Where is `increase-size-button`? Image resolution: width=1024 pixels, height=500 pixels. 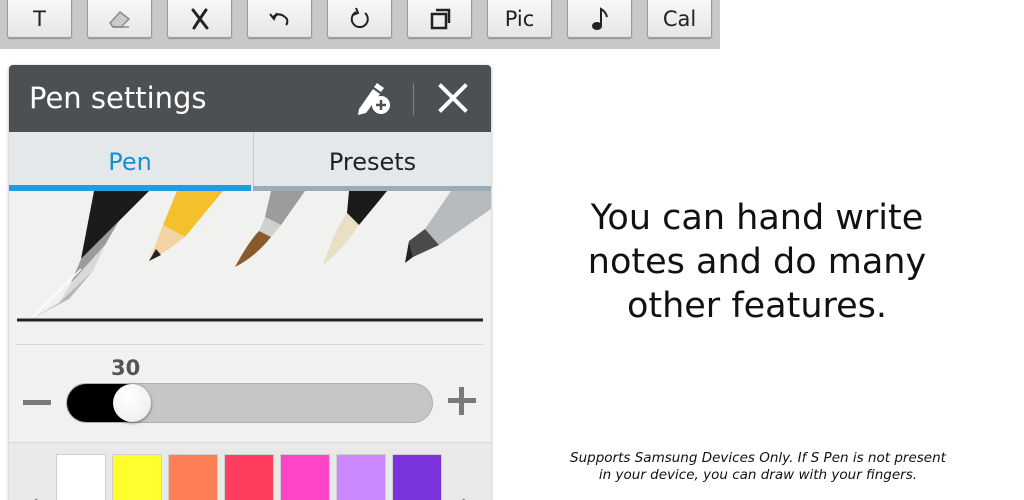 increase-size-button is located at coordinates (462, 401).